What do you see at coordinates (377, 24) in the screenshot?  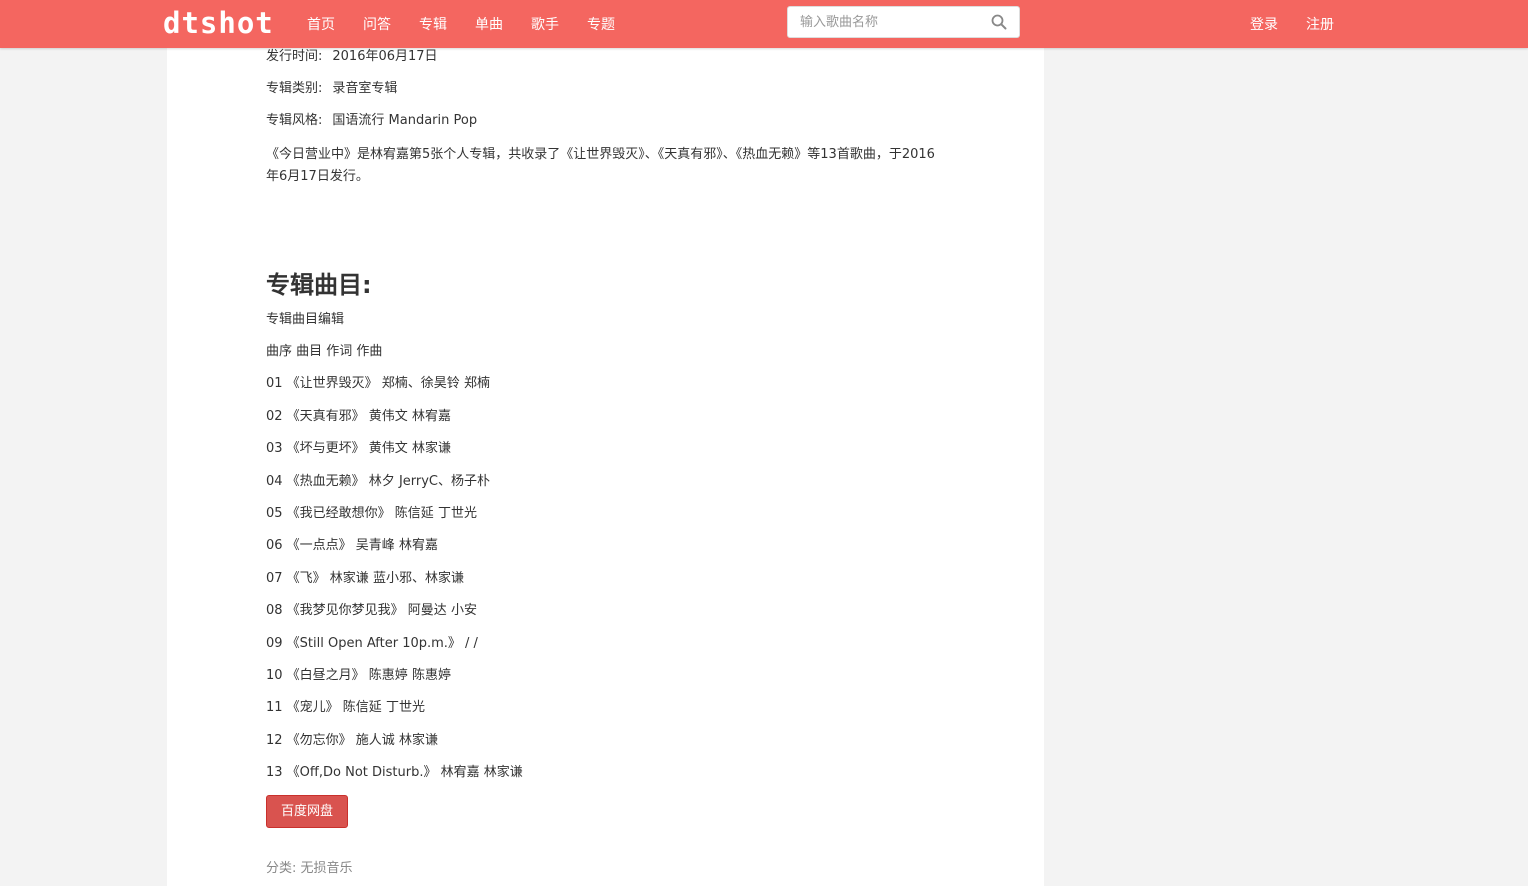 I see `nav-link-qa: 问答` at bounding box center [377, 24].